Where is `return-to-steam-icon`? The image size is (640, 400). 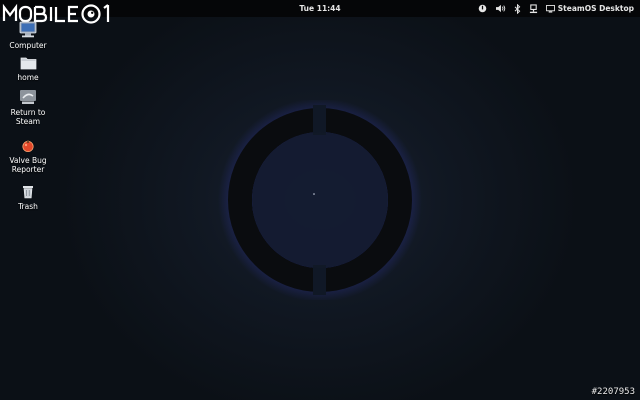 return-to-steam-icon is located at coordinates (28, 97).